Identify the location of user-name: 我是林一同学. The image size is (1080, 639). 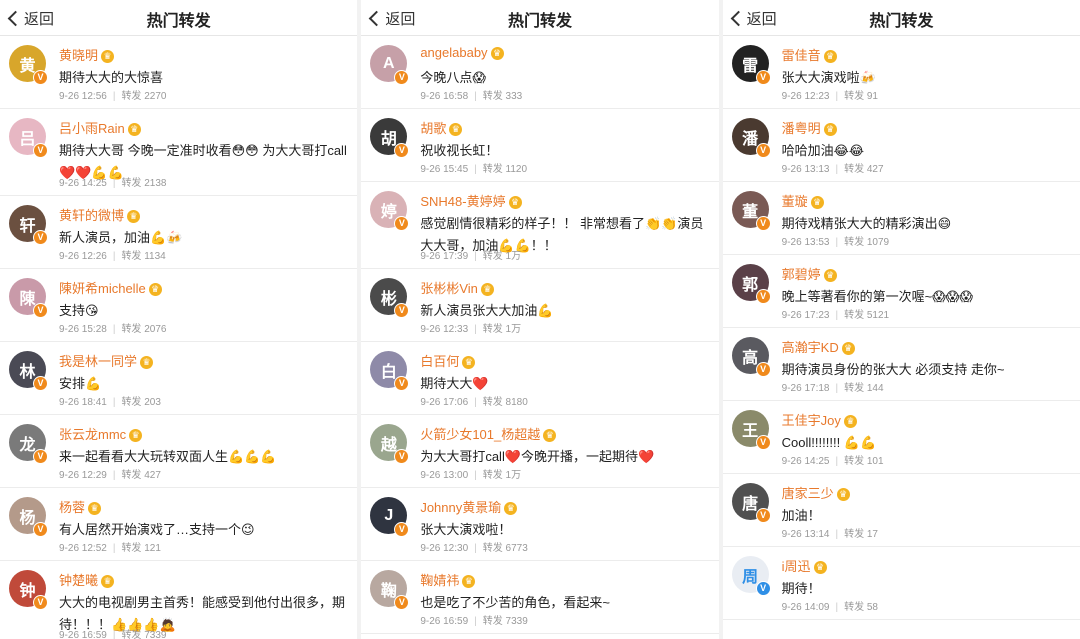
(98, 361).